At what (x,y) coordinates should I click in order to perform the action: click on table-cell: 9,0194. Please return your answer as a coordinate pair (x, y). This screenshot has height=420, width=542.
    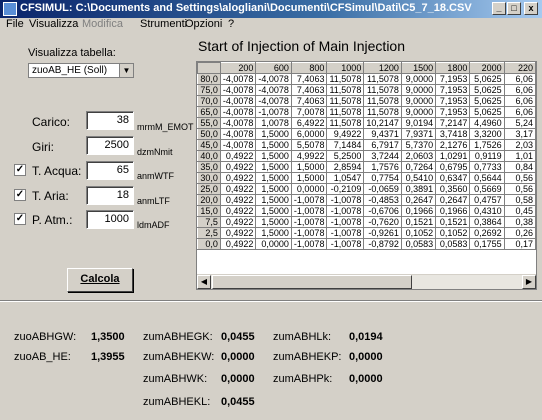
    Looking at the image, I should click on (418, 123).